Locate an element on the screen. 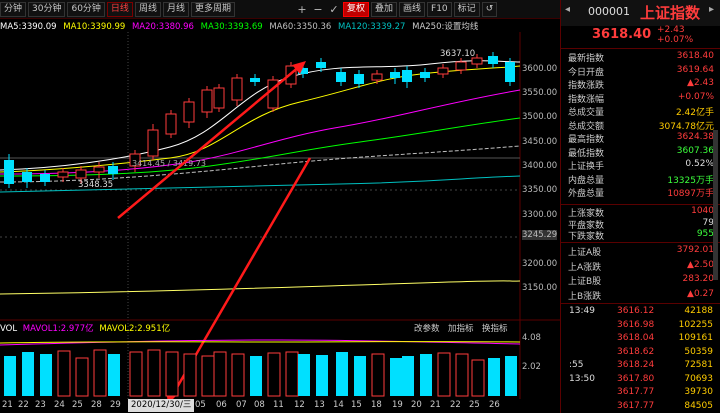  period-weekly-button: 周线 is located at coordinates (147, 9).